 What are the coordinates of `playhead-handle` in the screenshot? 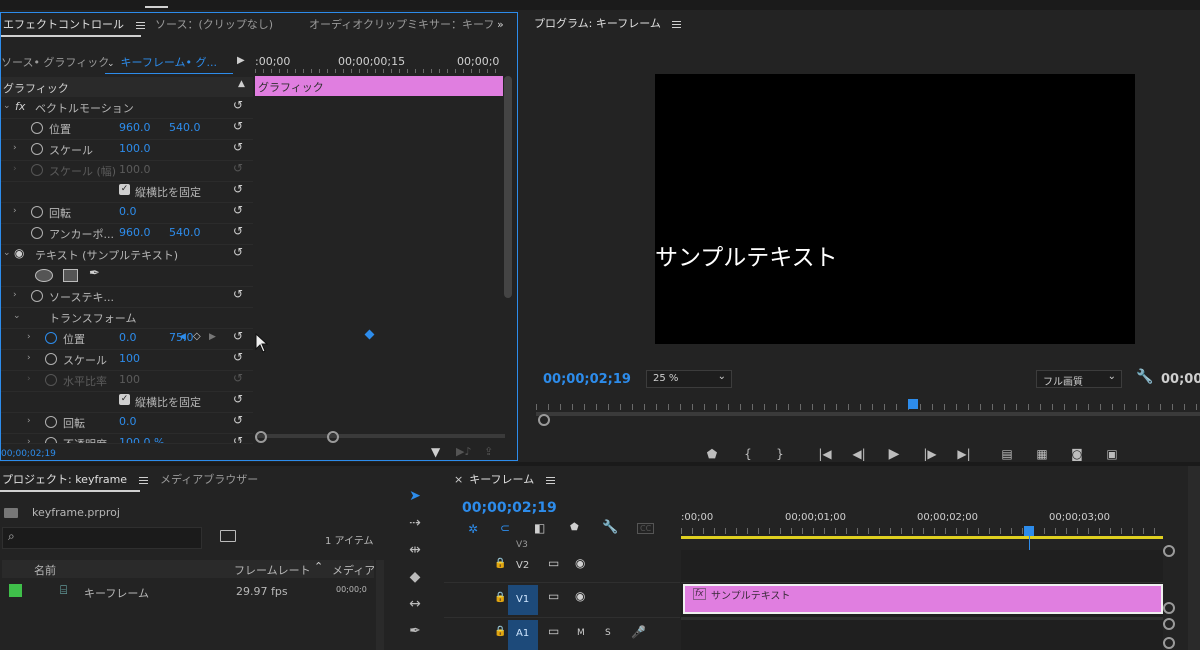 It's located at (1029, 531).